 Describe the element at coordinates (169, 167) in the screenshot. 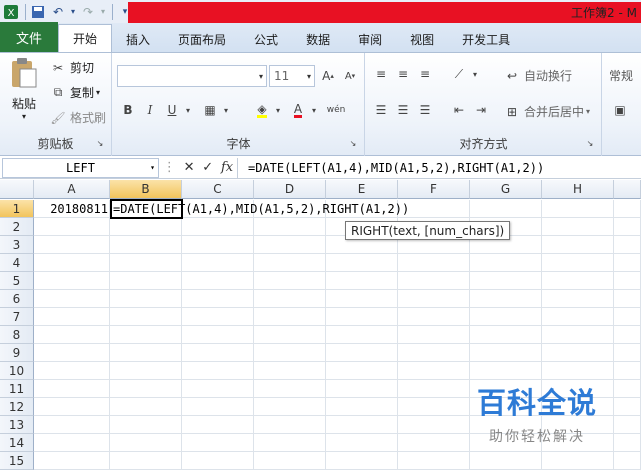

I see `more-options-icon: ⋮` at that location.